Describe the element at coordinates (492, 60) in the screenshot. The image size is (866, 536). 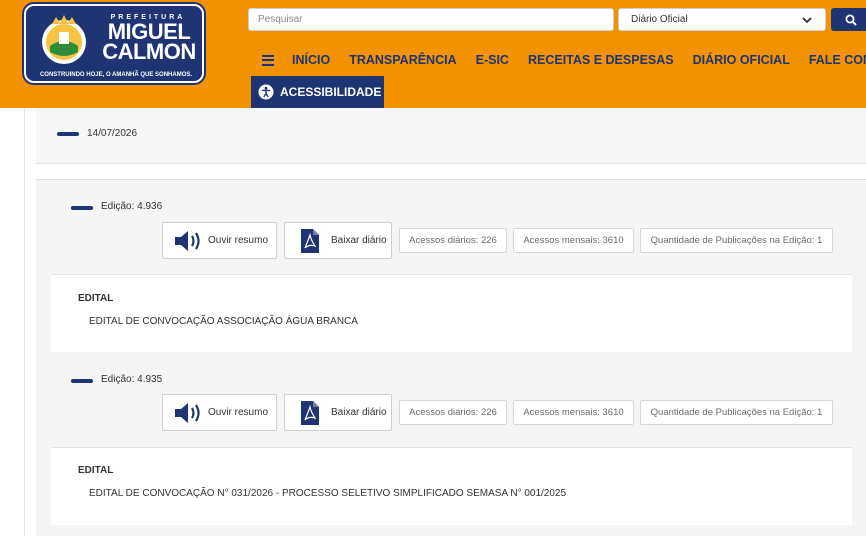
I see `nav-item-esic: E-SIC` at that location.